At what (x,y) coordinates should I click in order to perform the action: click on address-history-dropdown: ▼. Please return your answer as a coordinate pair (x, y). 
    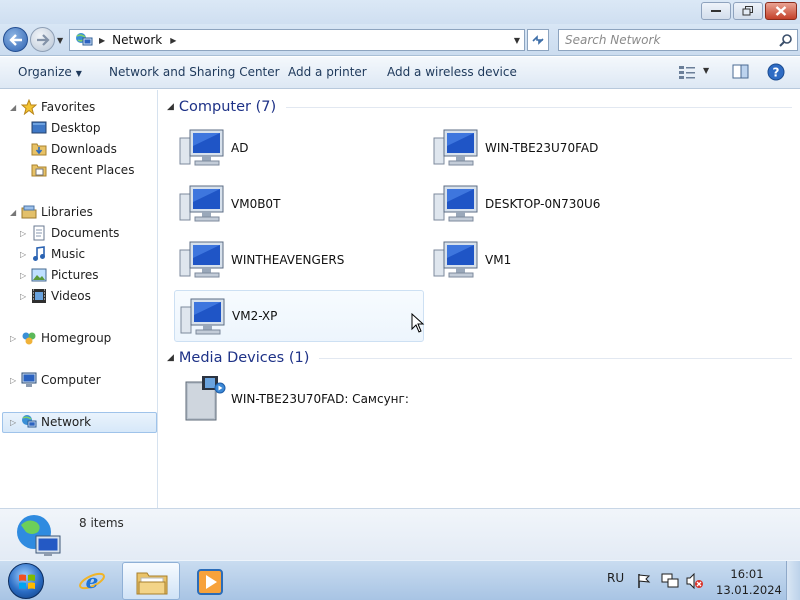
    Looking at the image, I should click on (517, 40).